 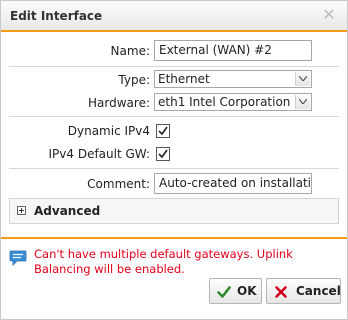 I want to click on comment-row: Comment: Auto-created on installation, so click(x=174, y=184).